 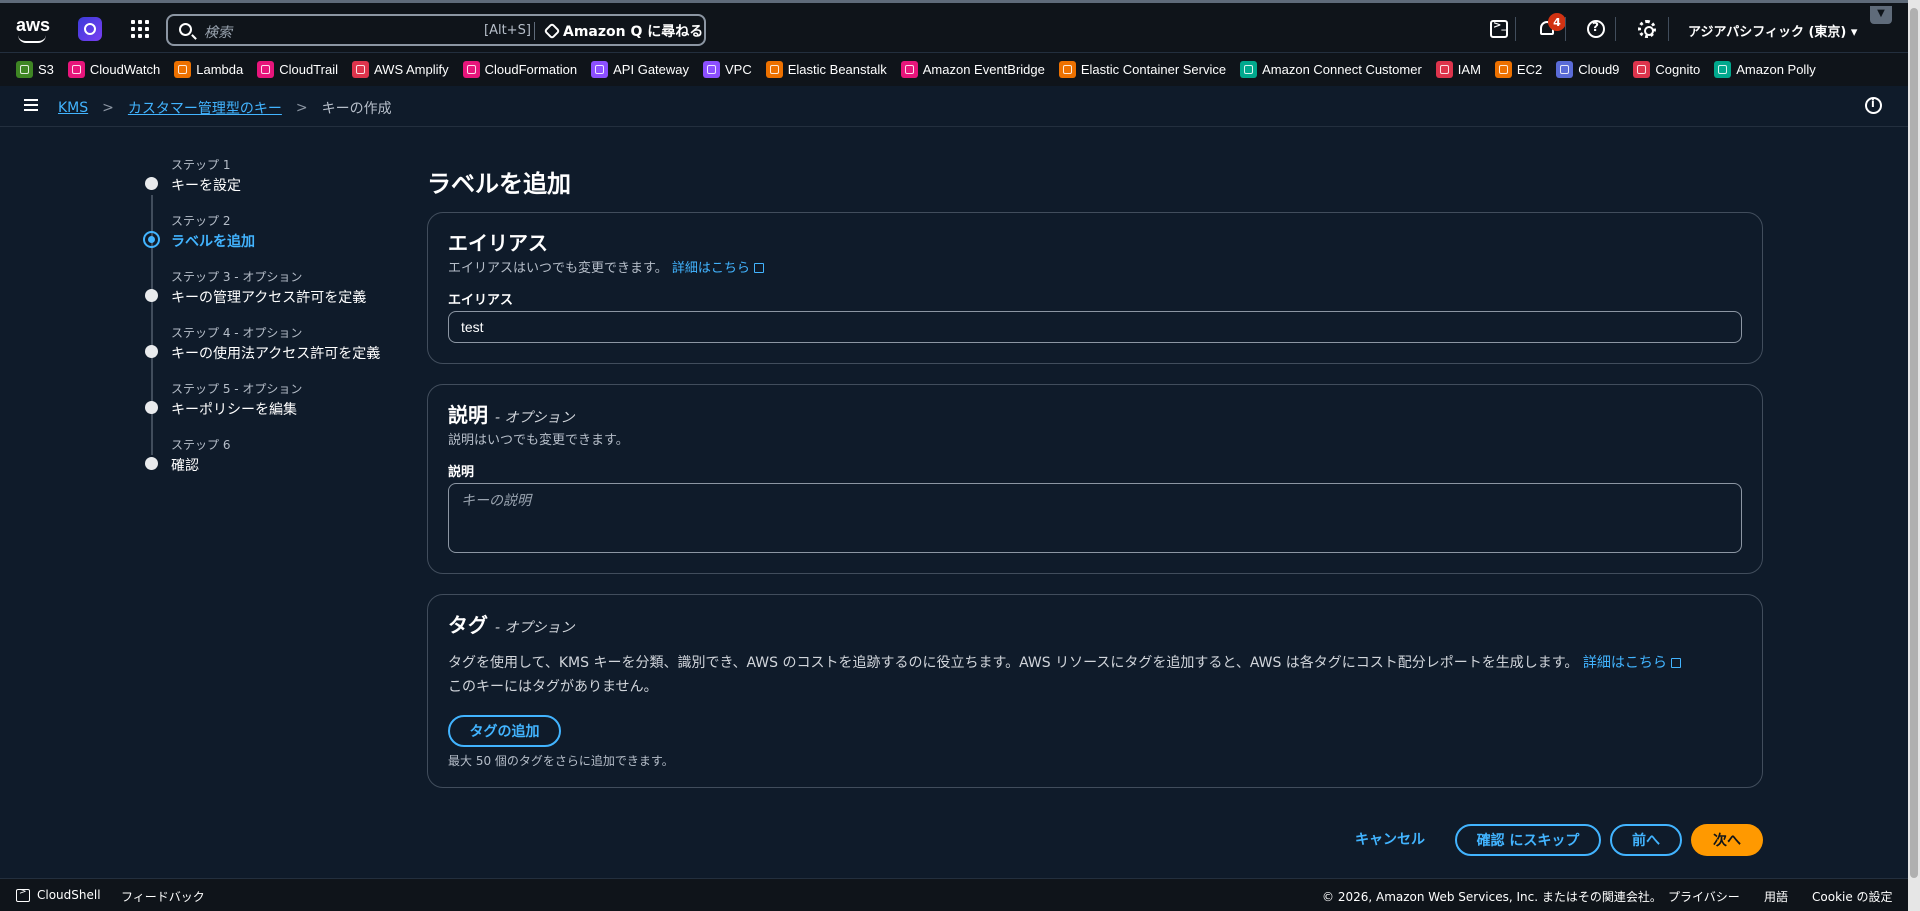 I want to click on tags-learn-more-link: 詳細はこちら, so click(x=1632, y=663).